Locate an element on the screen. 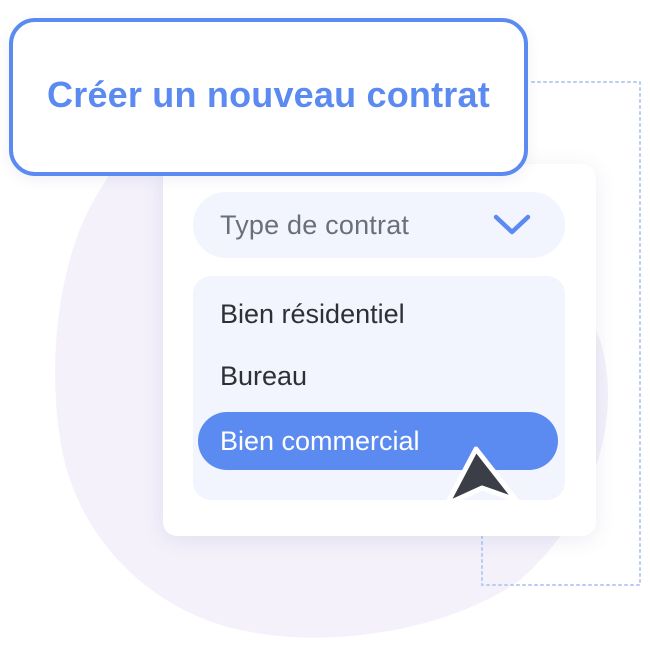 The height and width of the screenshot is (650, 650). page-title: Créer un nouveau contrat is located at coordinates (268, 94).